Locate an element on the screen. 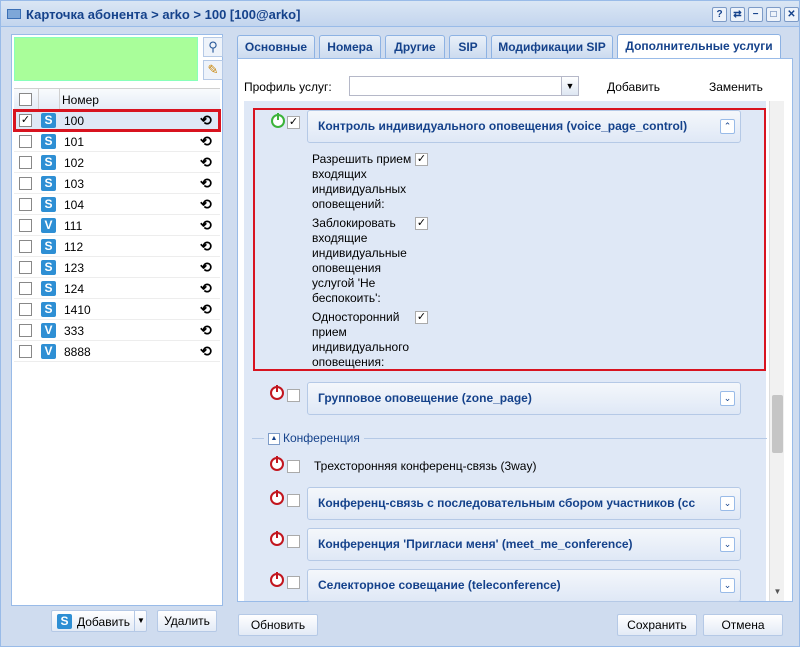 The image size is (800, 647). tab-sip-modifications: Модификации SIP is located at coordinates (552, 46).